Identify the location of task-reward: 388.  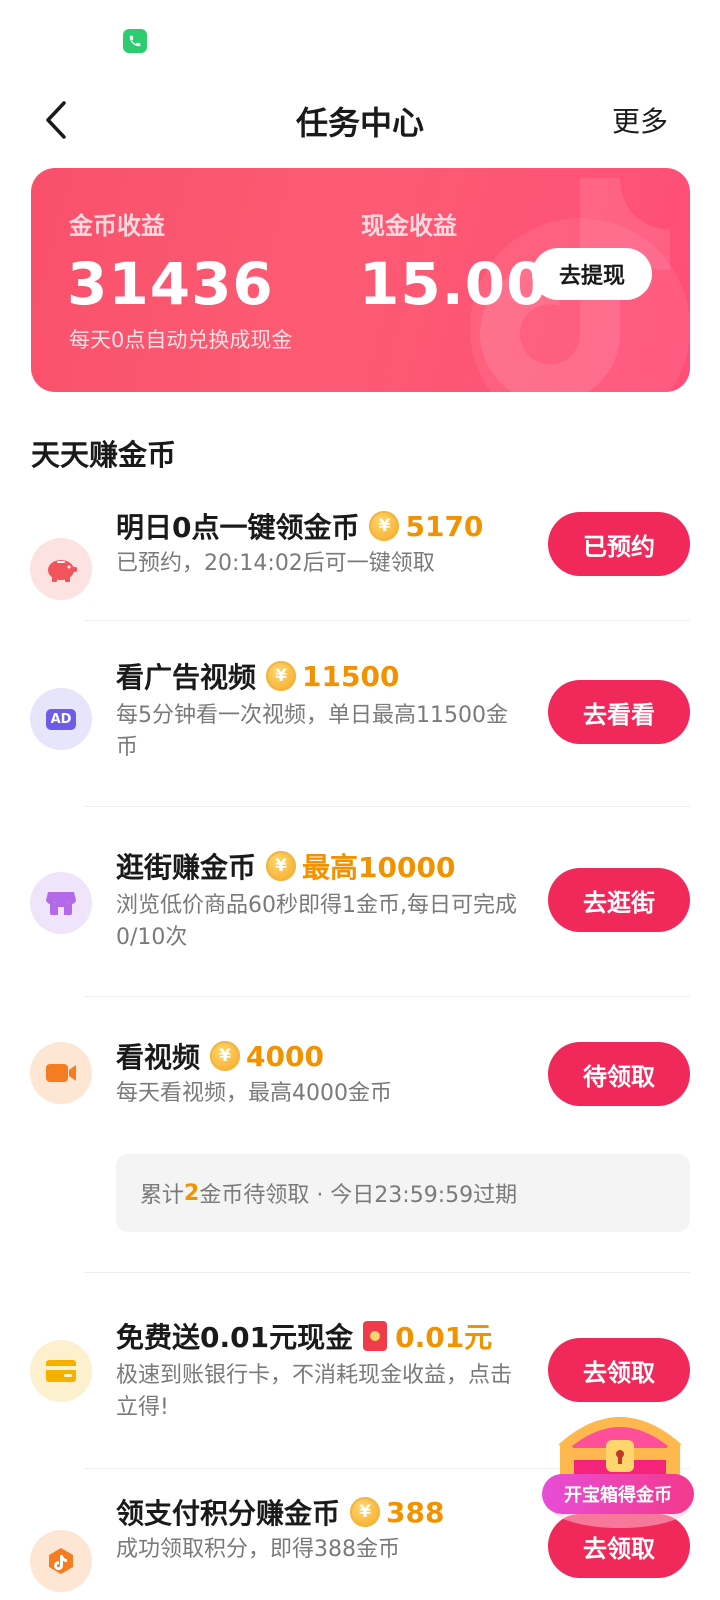
(415, 1512).